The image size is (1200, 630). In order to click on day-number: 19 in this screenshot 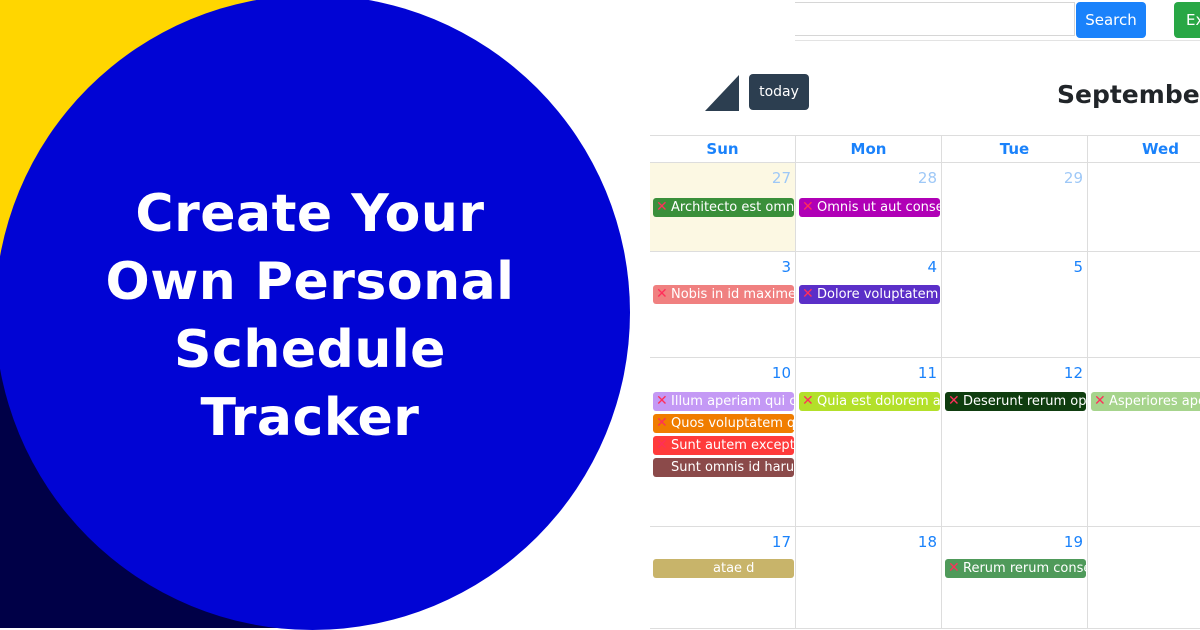, I will do `click(1073, 542)`.